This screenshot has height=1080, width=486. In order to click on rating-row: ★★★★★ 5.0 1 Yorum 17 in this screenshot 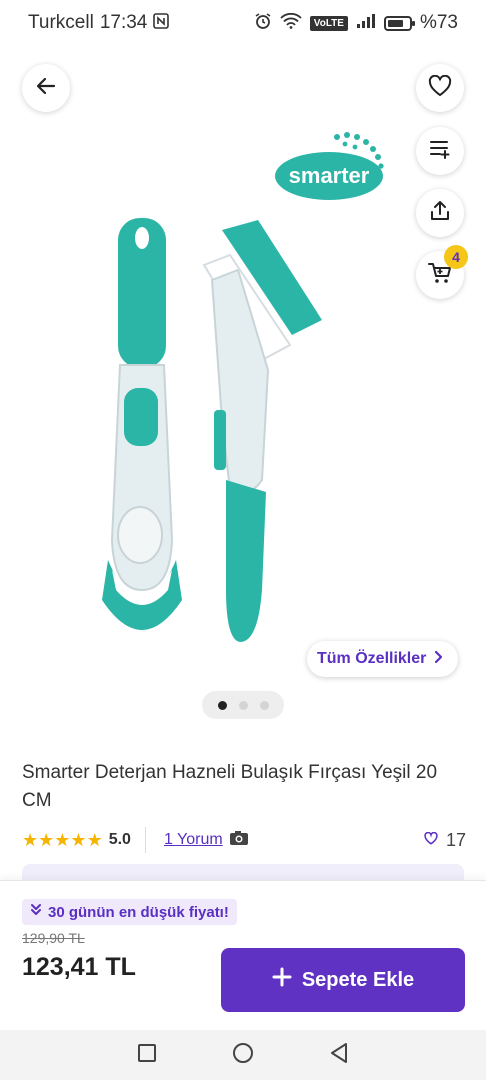, I will do `click(244, 840)`.